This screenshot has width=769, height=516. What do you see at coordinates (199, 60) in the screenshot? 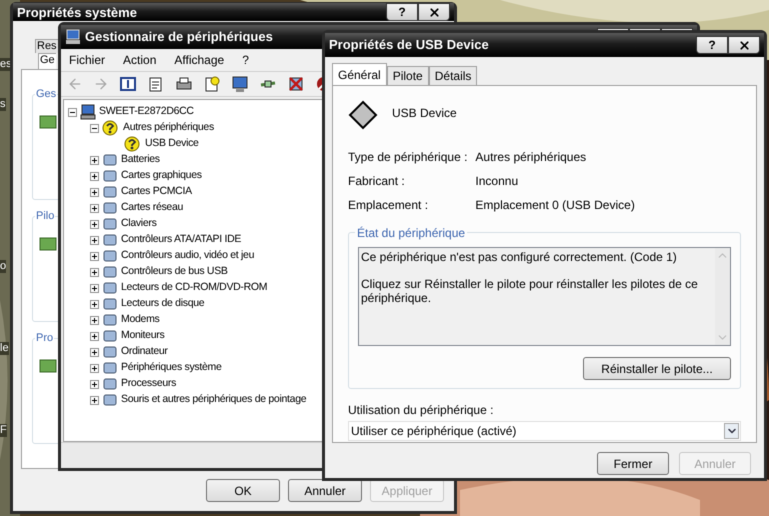
I see `menu-item: Affichage` at bounding box center [199, 60].